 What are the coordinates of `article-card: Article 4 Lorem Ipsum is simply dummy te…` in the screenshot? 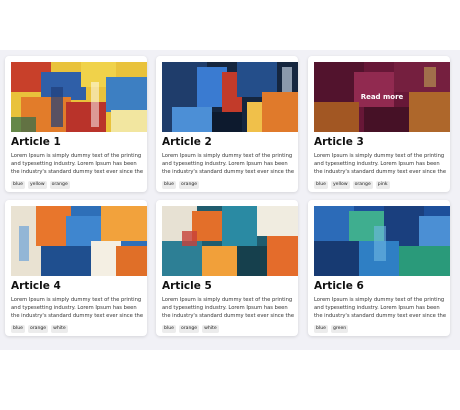 It's located at (76, 268).